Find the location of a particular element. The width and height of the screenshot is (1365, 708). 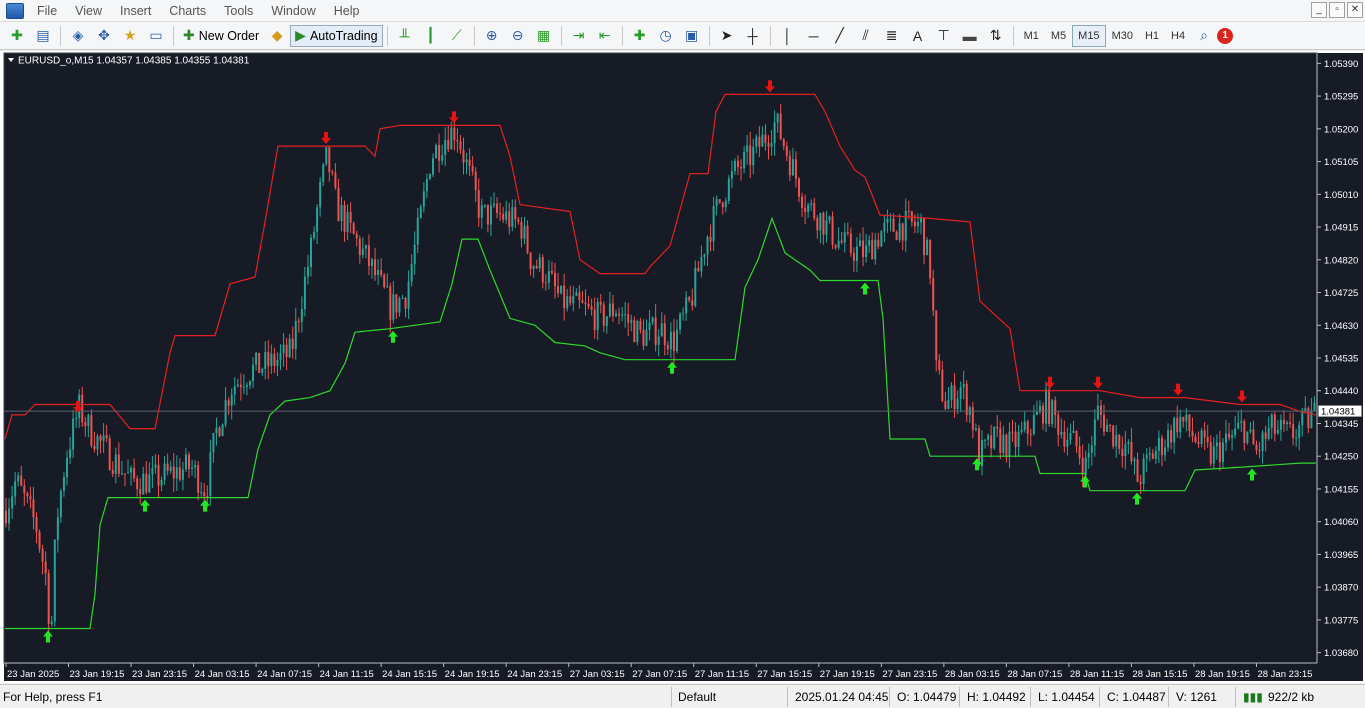

periods-clock-icon: ◷ is located at coordinates (666, 36).